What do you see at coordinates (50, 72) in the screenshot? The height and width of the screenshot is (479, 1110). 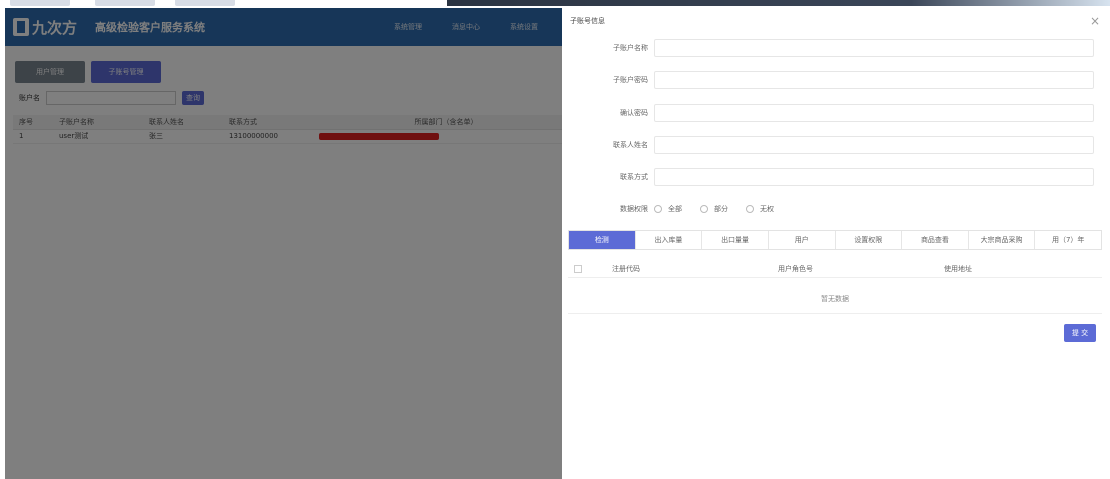 I see `tab-user-management: 用户管理` at bounding box center [50, 72].